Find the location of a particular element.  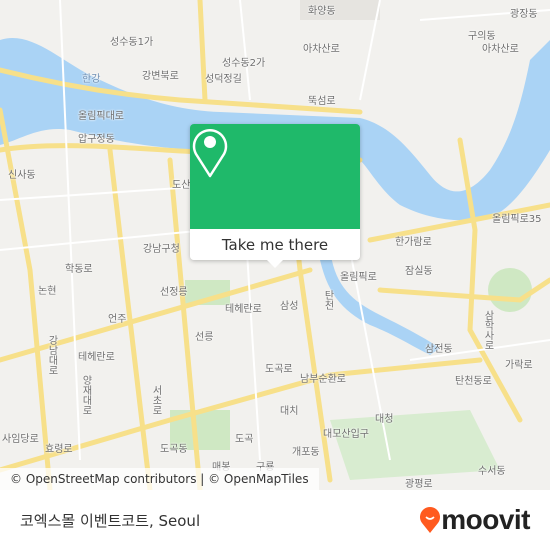

map-label: 도산 is located at coordinates (181, 185).